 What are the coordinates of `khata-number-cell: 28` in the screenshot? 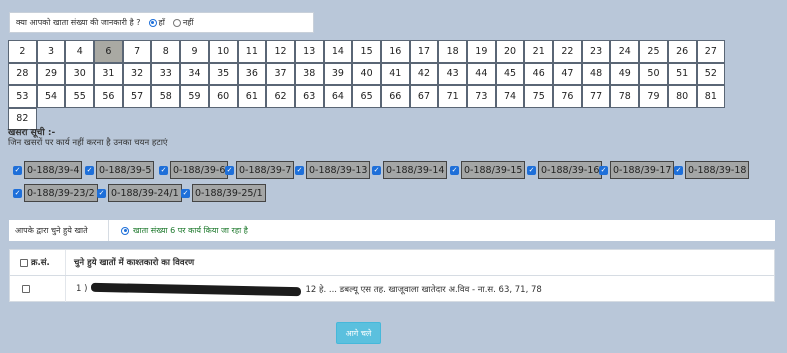 It's located at (22, 73).